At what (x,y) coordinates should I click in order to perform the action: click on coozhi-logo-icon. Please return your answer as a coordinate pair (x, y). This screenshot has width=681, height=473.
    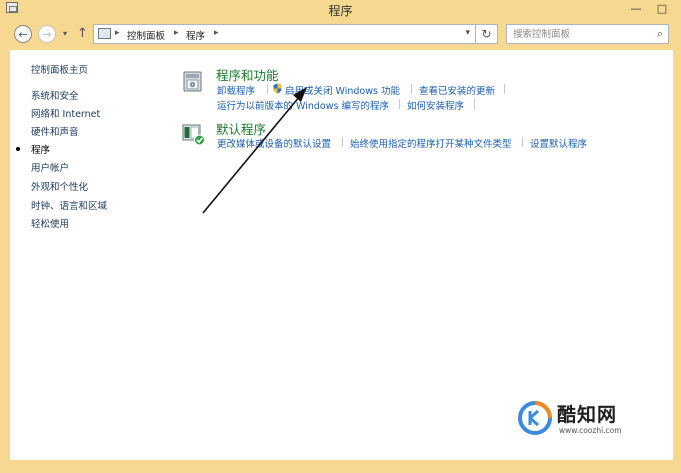
    Looking at the image, I should click on (535, 418).